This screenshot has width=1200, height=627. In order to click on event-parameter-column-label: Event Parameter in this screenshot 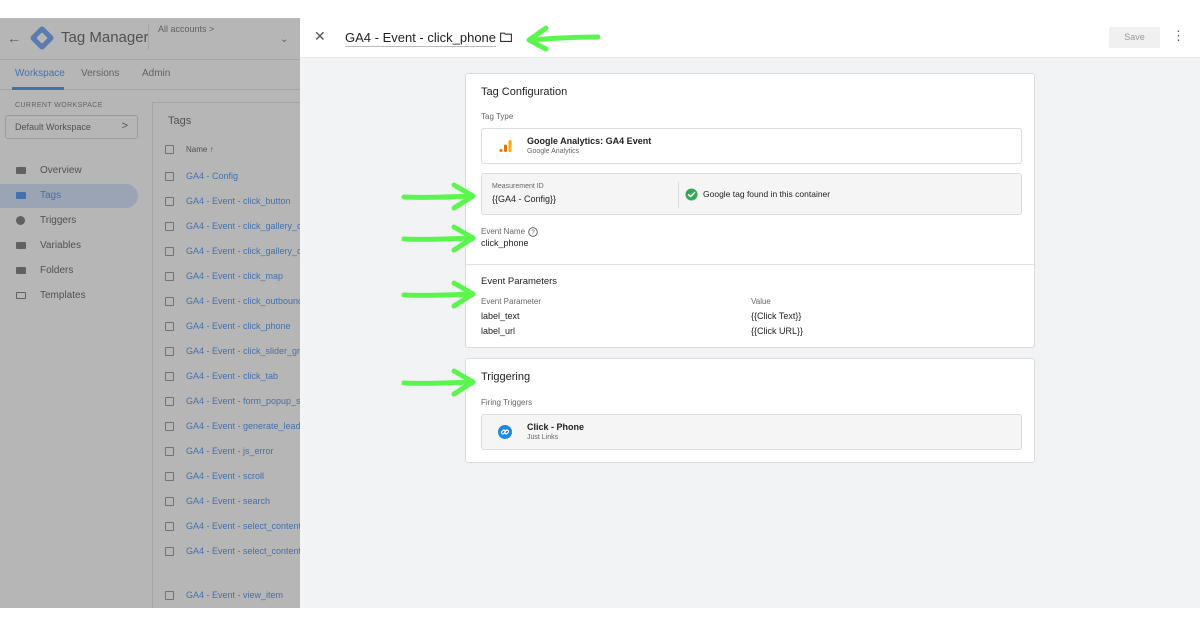, I will do `click(511, 301)`.